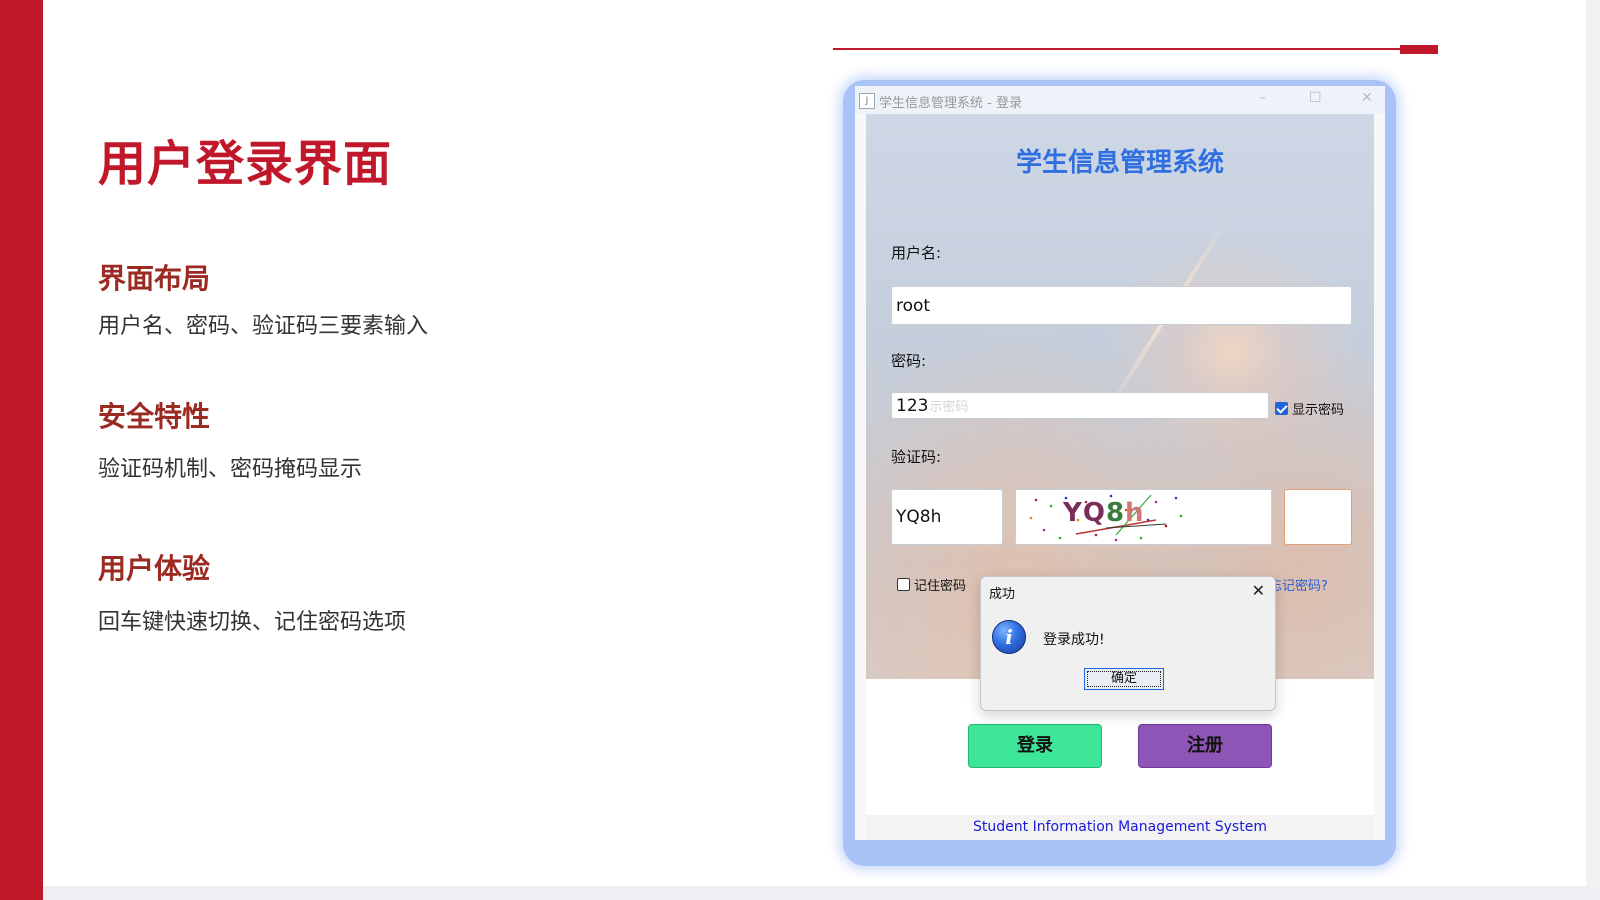  What do you see at coordinates (1080, 405) in the screenshot?
I see `password-input: 123 示密码` at bounding box center [1080, 405].